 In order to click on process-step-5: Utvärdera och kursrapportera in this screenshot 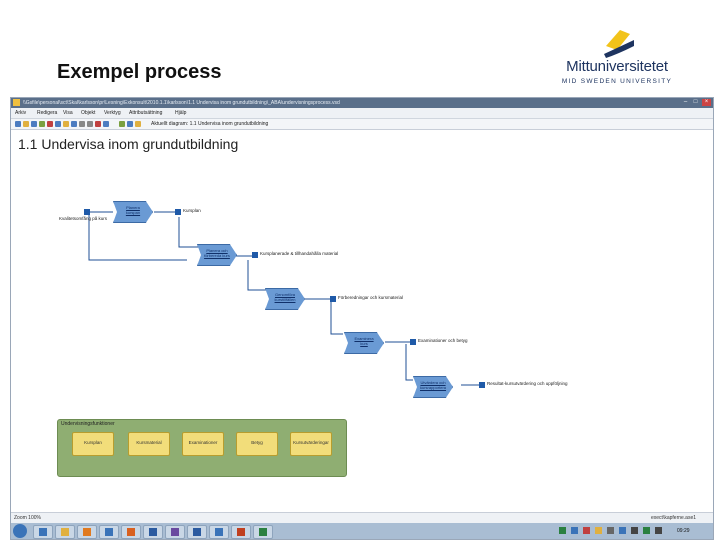, I will do `click(433, 387)`.